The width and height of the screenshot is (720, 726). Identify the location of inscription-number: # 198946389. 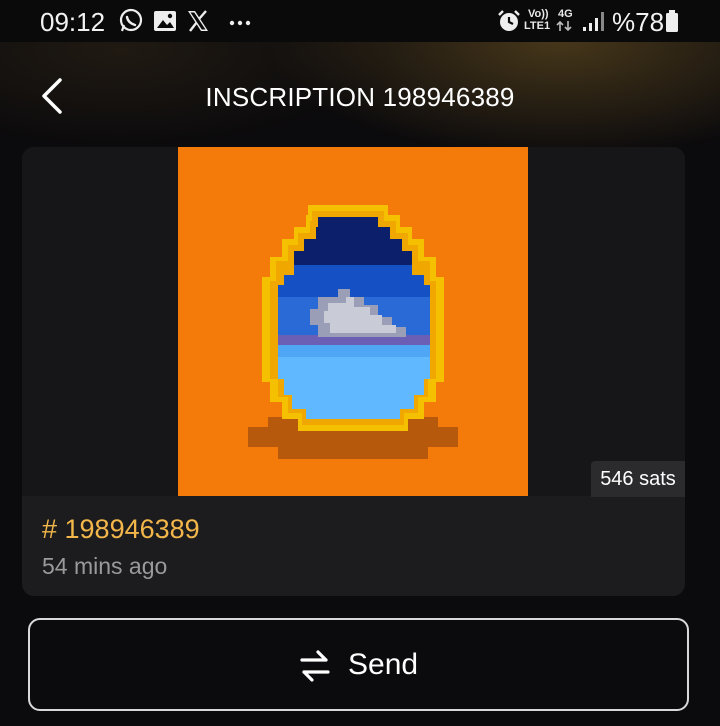
(121, 529).